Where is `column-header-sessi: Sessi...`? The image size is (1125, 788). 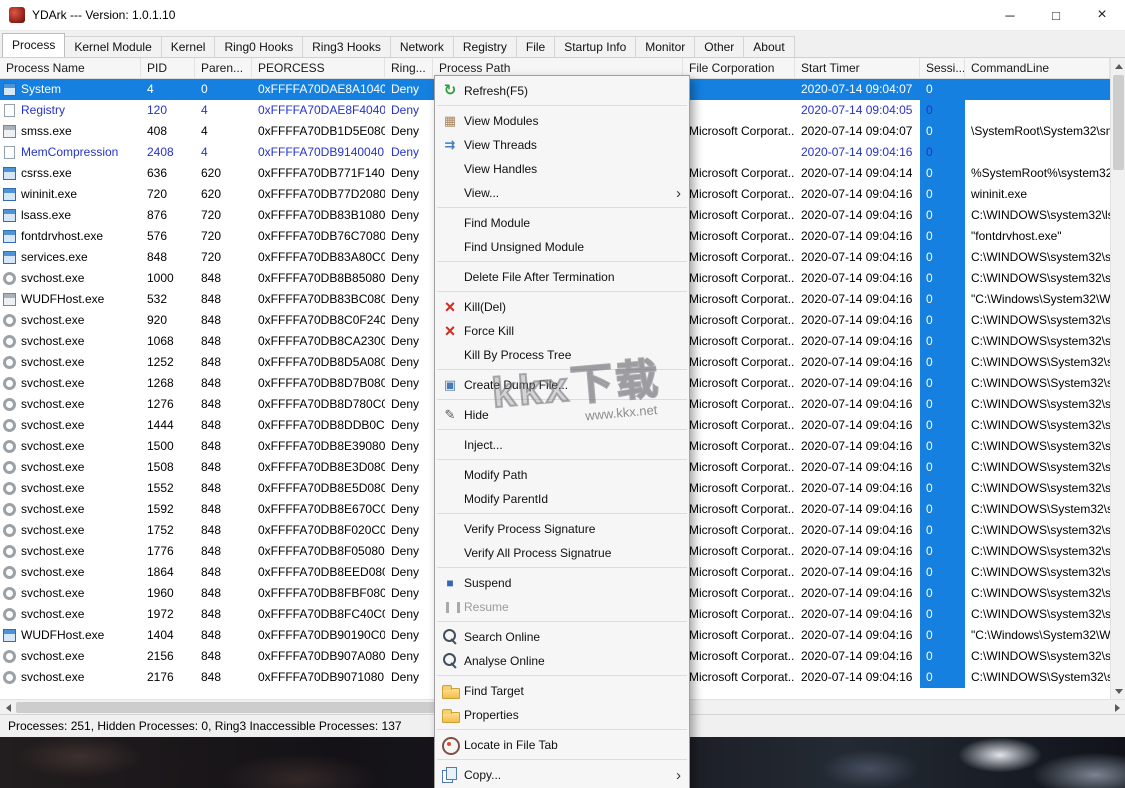 column-header-sessi: Sessi... is located at coordinates (942, 68).